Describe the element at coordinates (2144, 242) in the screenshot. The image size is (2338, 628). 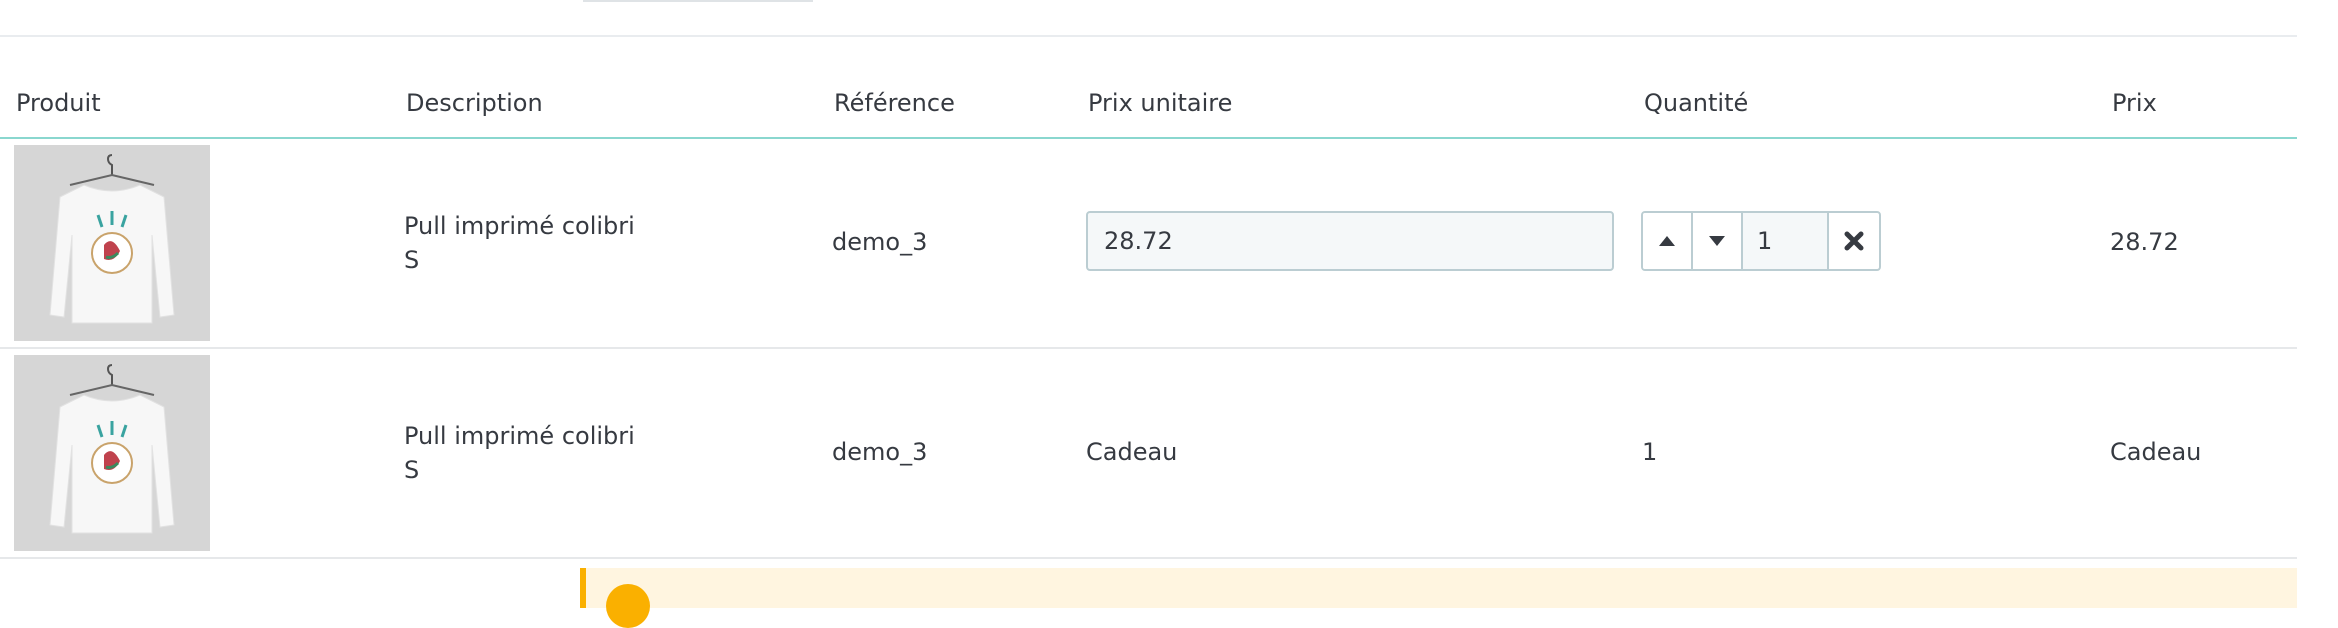
I see `line-total-price: 28.72` at that location.